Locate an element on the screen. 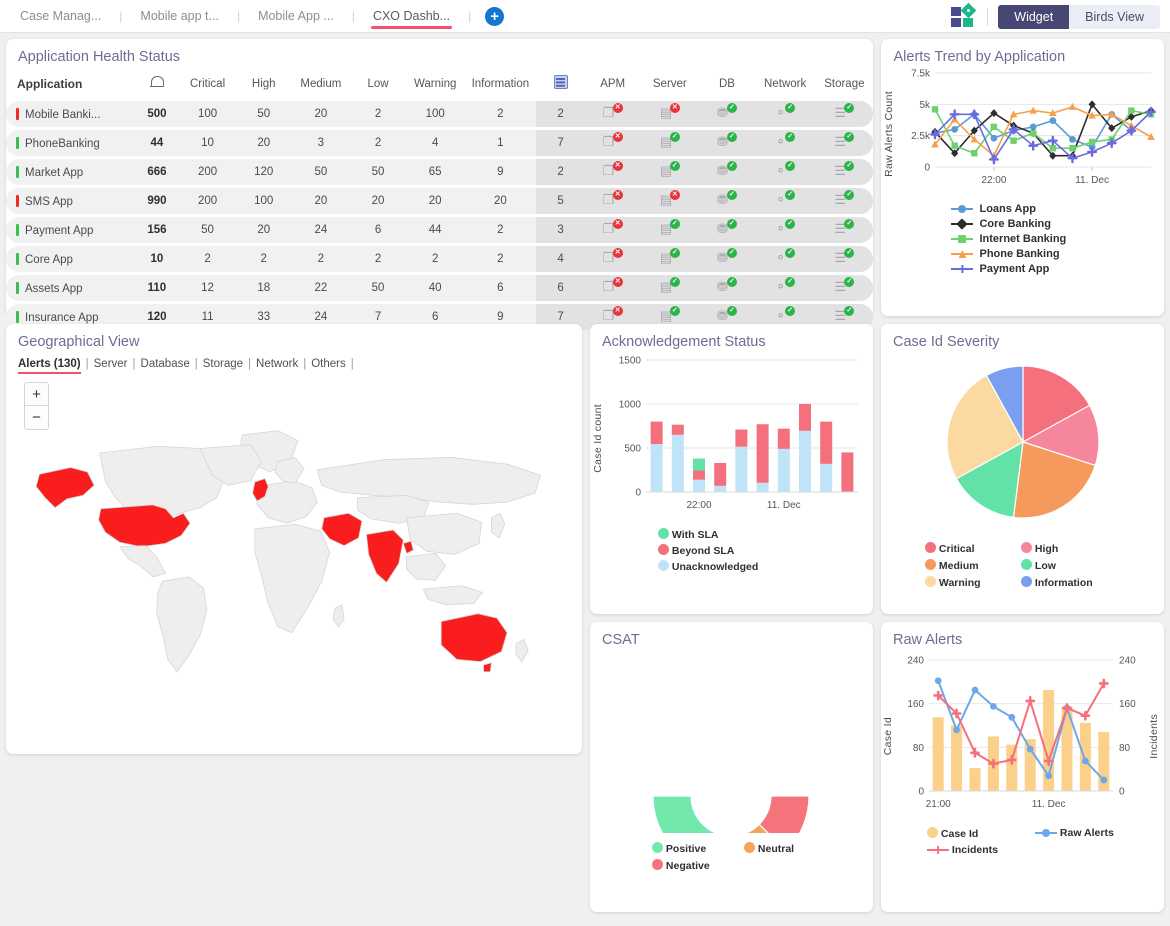  legend-item: Neutral is located at coordinates (799, 848).